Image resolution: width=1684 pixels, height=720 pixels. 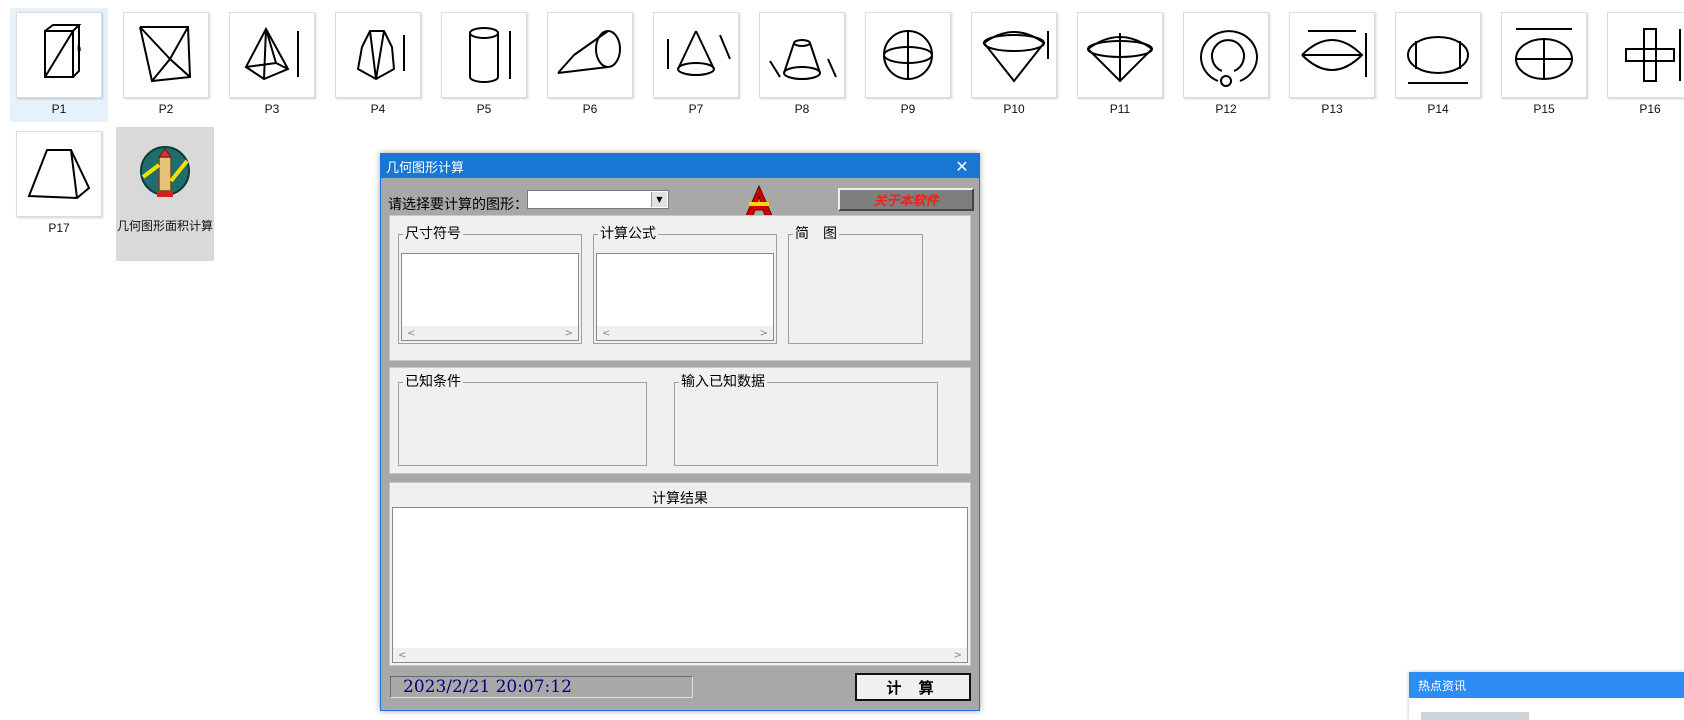 I want to click on formula-panel: 尺寸符号 < > 计算公式 < > 简 图, so click(x=680, y=288).